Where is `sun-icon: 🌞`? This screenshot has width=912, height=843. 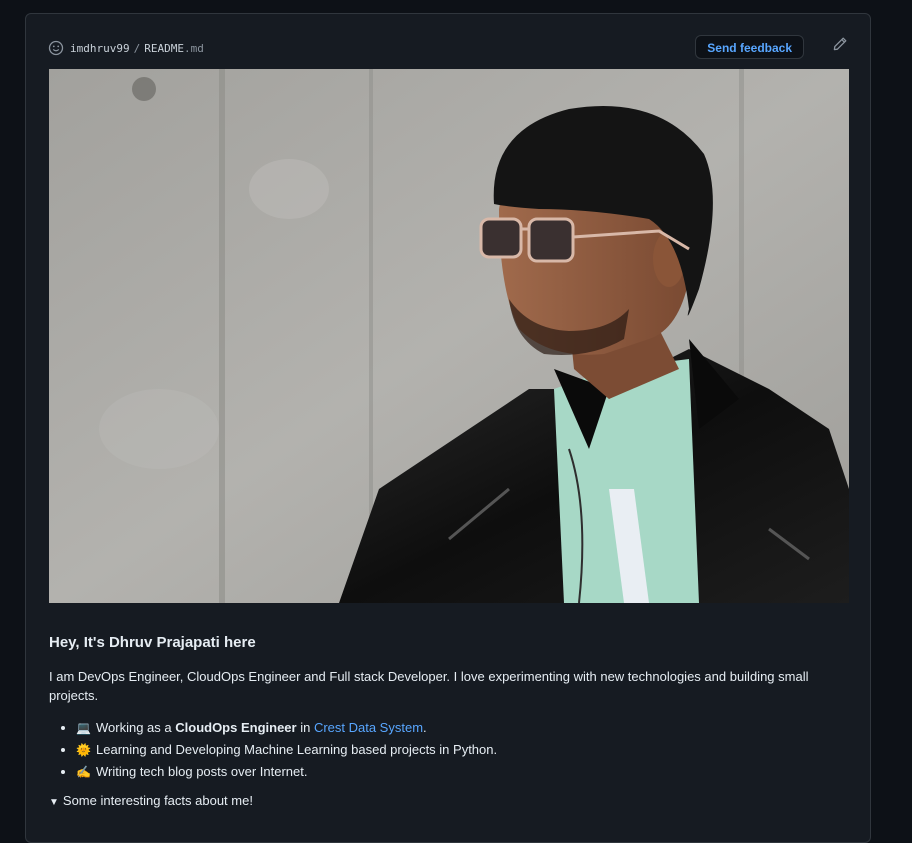
sun-icon: 🌞 is located at coordinates (83, 750).